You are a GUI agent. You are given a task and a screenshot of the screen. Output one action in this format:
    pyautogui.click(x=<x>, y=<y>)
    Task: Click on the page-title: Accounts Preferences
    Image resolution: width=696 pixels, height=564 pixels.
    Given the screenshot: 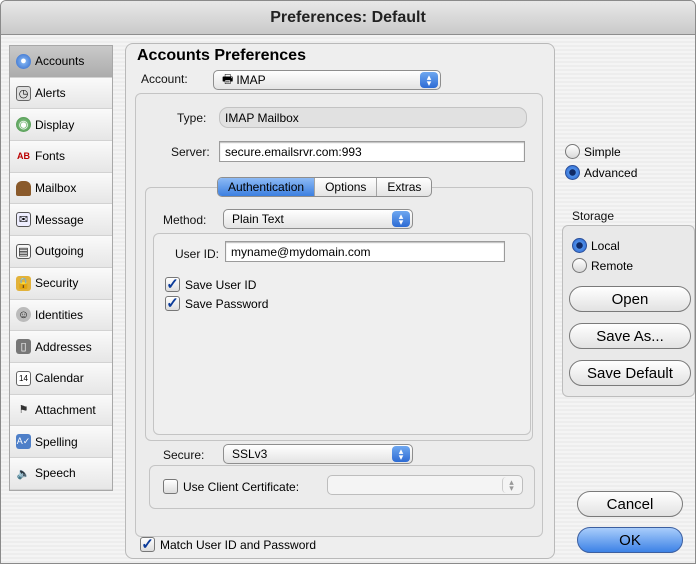 What is the action you would take?
    pyautogui.click(x=221, y=55)
    